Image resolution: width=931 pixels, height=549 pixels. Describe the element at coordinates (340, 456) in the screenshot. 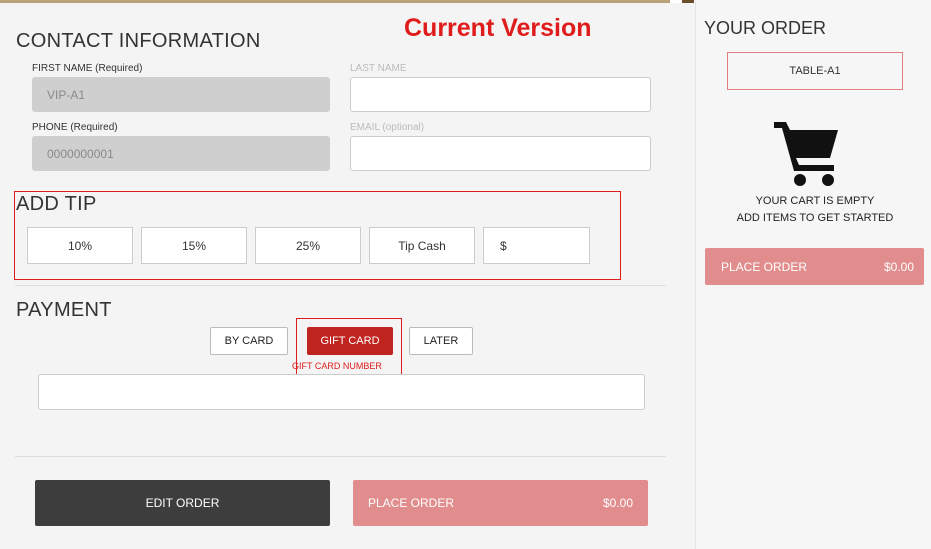

I see `footer-divider` at that location.